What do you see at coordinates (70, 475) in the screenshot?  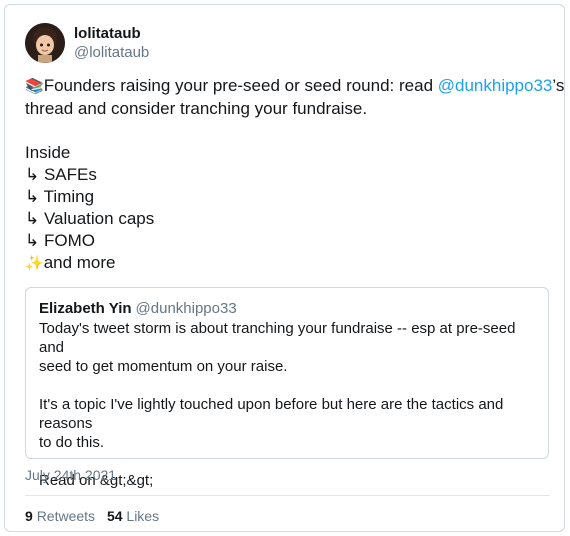 I see `tweet-date: July 24th 2021` at bounding box center [70, 475].